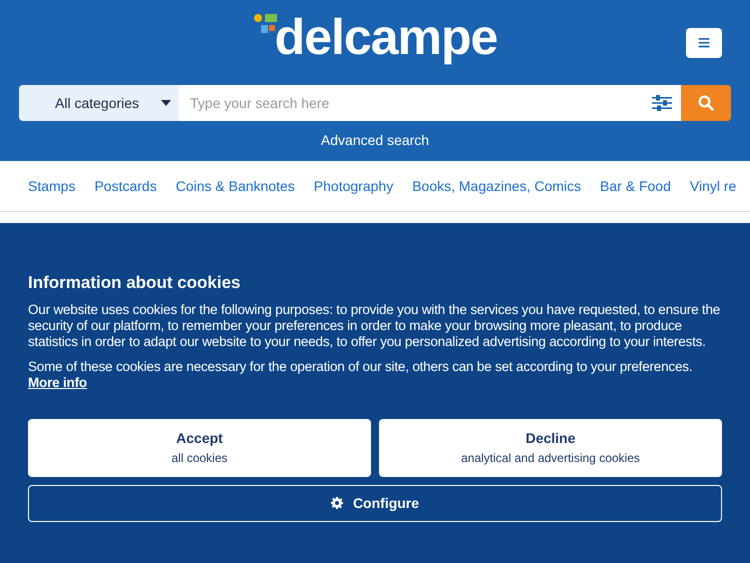  What do you see at coordinates (57, 382) in the screenshot?
I see `more-info-link: More info` at bounding box center [57, 382].